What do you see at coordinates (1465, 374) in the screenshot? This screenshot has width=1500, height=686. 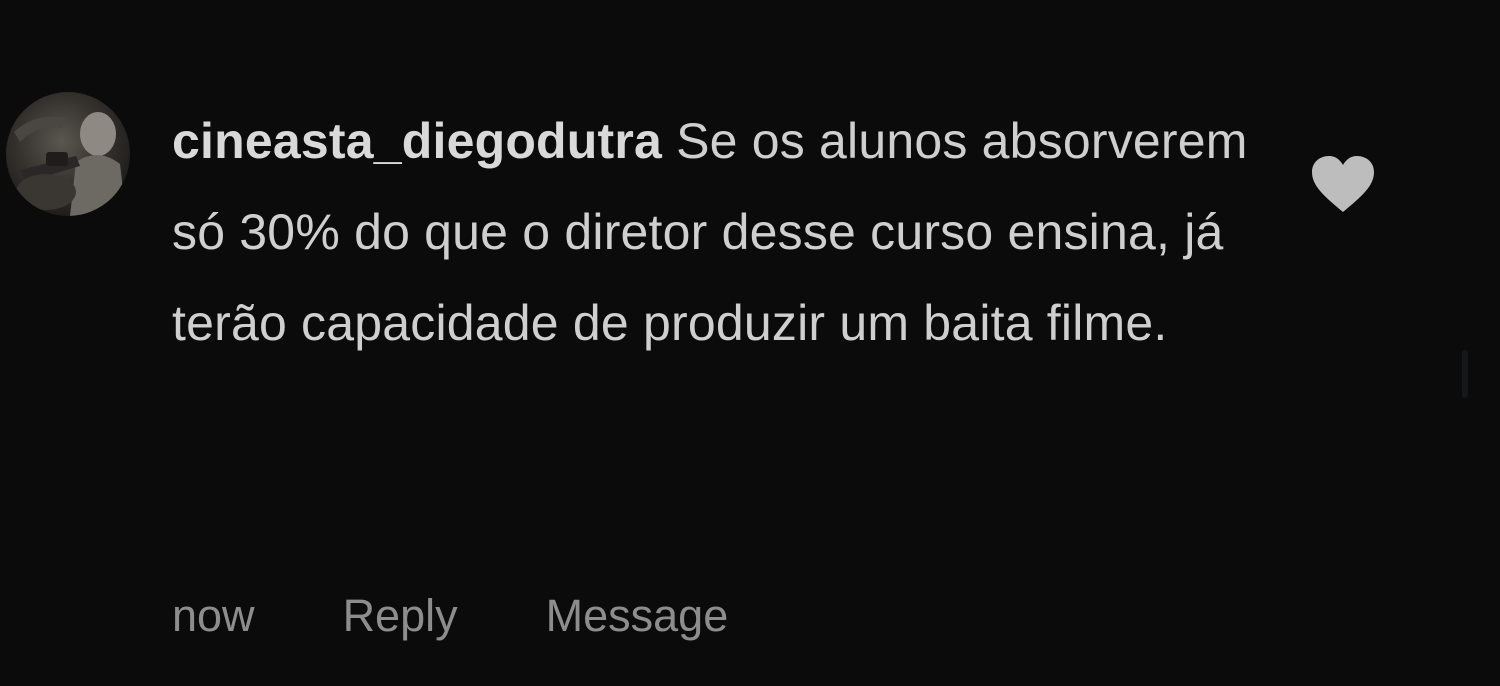 I see `scrollbar` at bounding box center [1465, 374].